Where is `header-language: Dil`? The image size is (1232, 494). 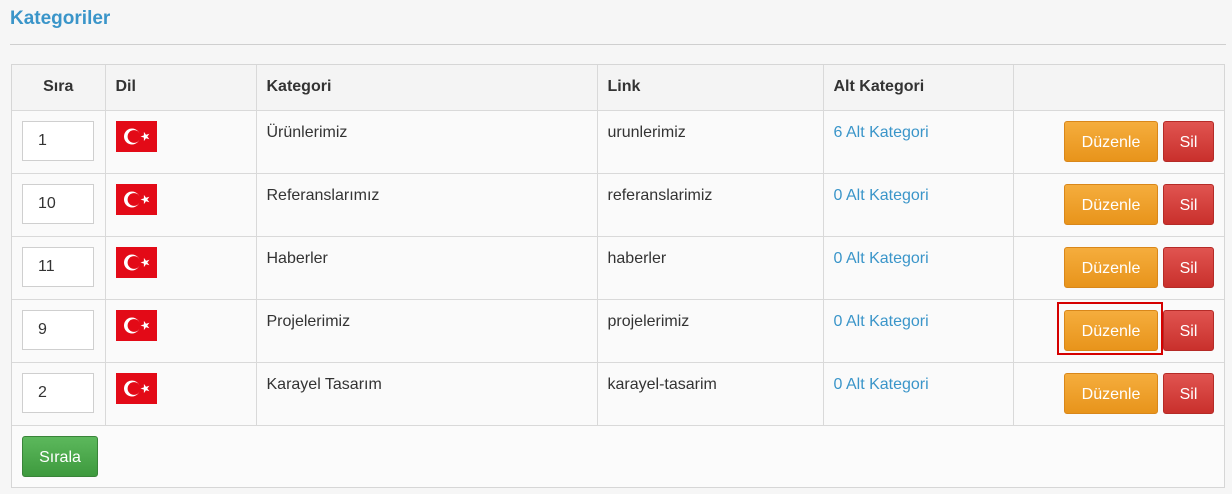 header-language: Dil is located at coordinates (180, 88).